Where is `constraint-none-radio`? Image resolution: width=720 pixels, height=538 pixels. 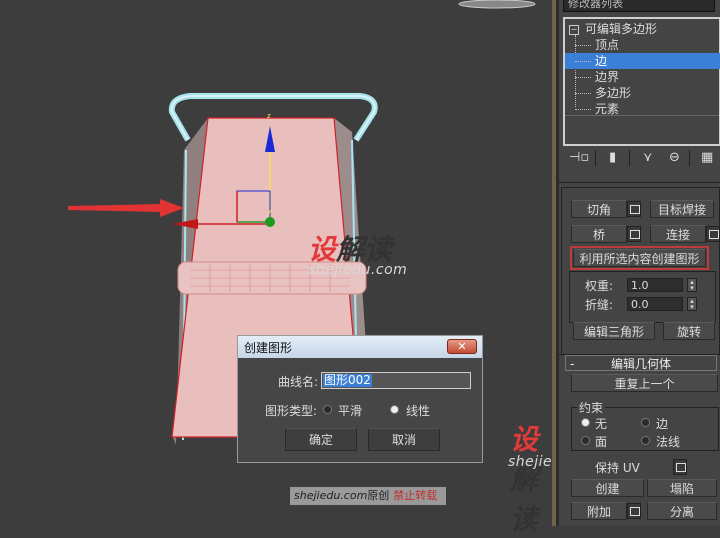
constraint-none-radio is located at coordinates (585, 422).